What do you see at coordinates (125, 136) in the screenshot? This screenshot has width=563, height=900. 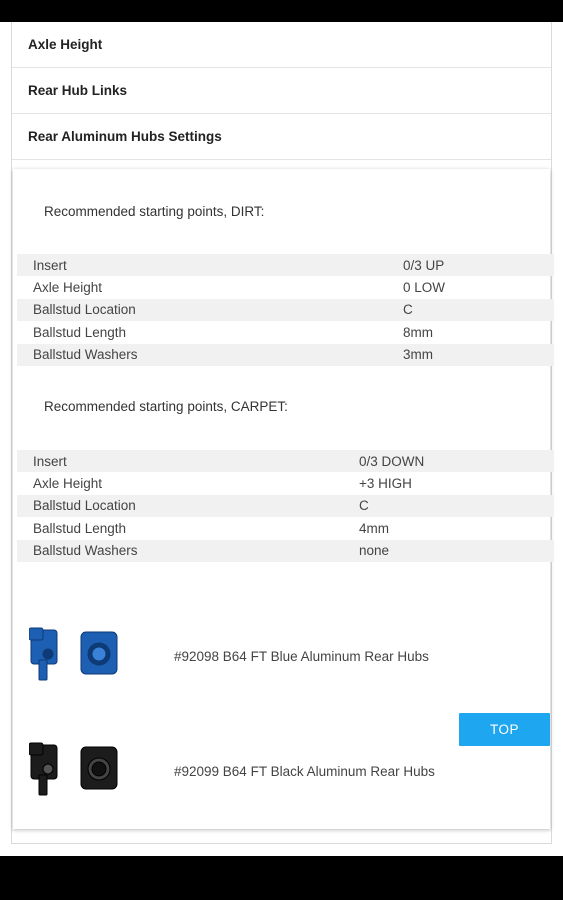 I see `accordion-label: Rear Aluminum Hubs Settings` at bounding box center [125, 136].